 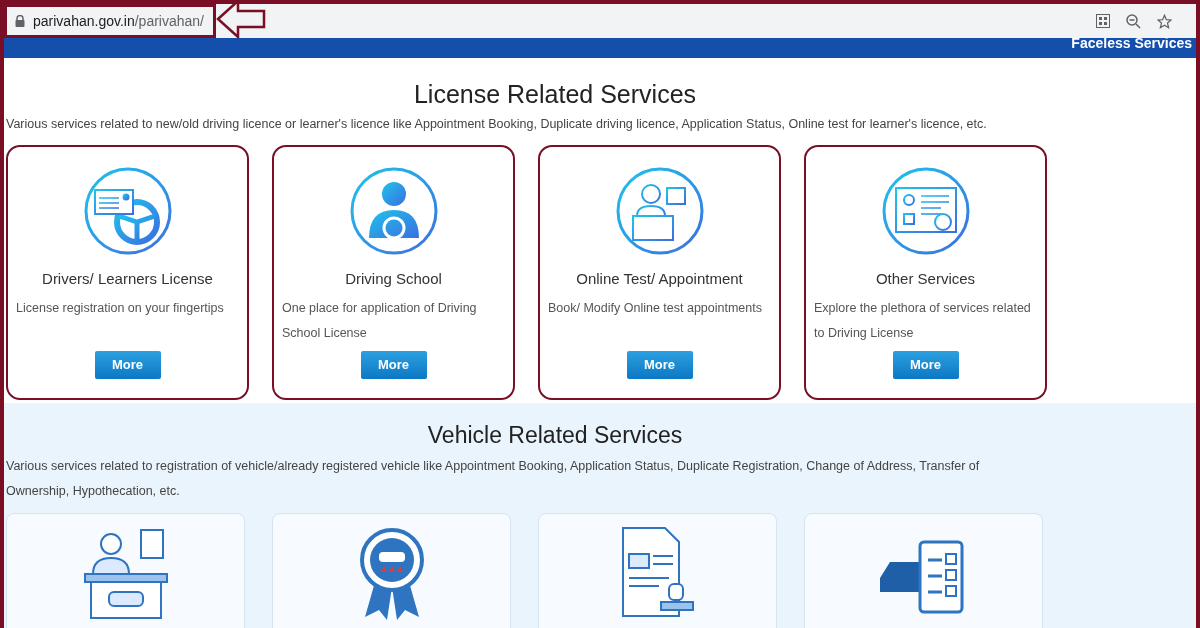 I want to click on card-description: One place for application of Driving School License, so click(x=379, y=320).